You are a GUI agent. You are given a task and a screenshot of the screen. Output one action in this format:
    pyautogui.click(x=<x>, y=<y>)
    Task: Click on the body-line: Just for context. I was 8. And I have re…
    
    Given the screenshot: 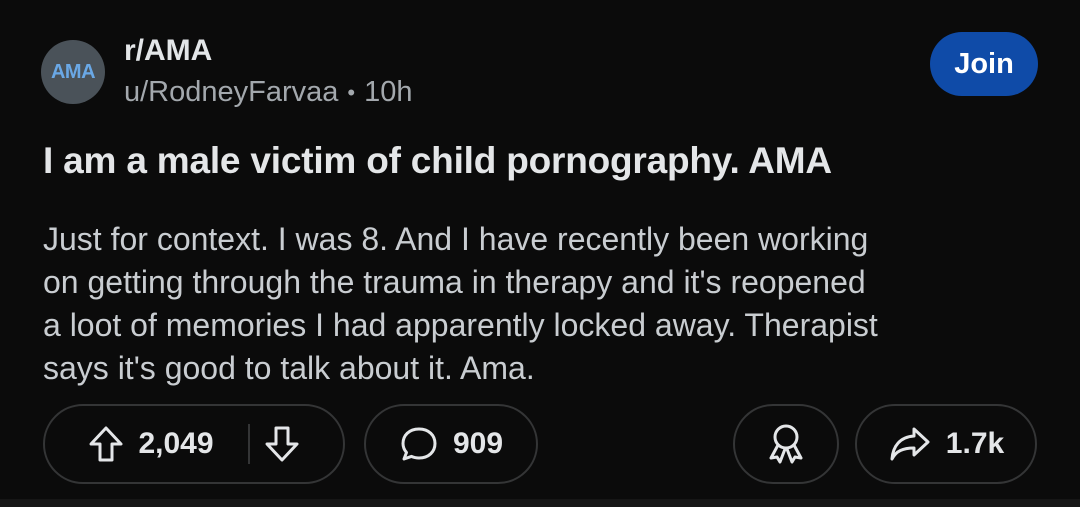 What is the action you would take?
    pyautogui.click(x=456, y=239)
    